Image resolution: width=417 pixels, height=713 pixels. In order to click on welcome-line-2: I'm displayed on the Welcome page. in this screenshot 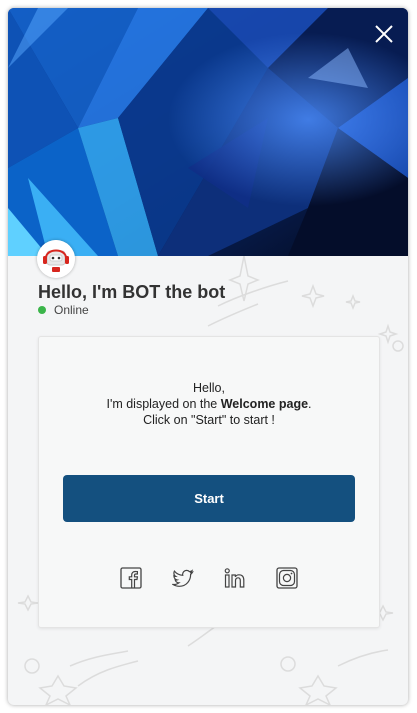, I will do `click(209, 404)`.